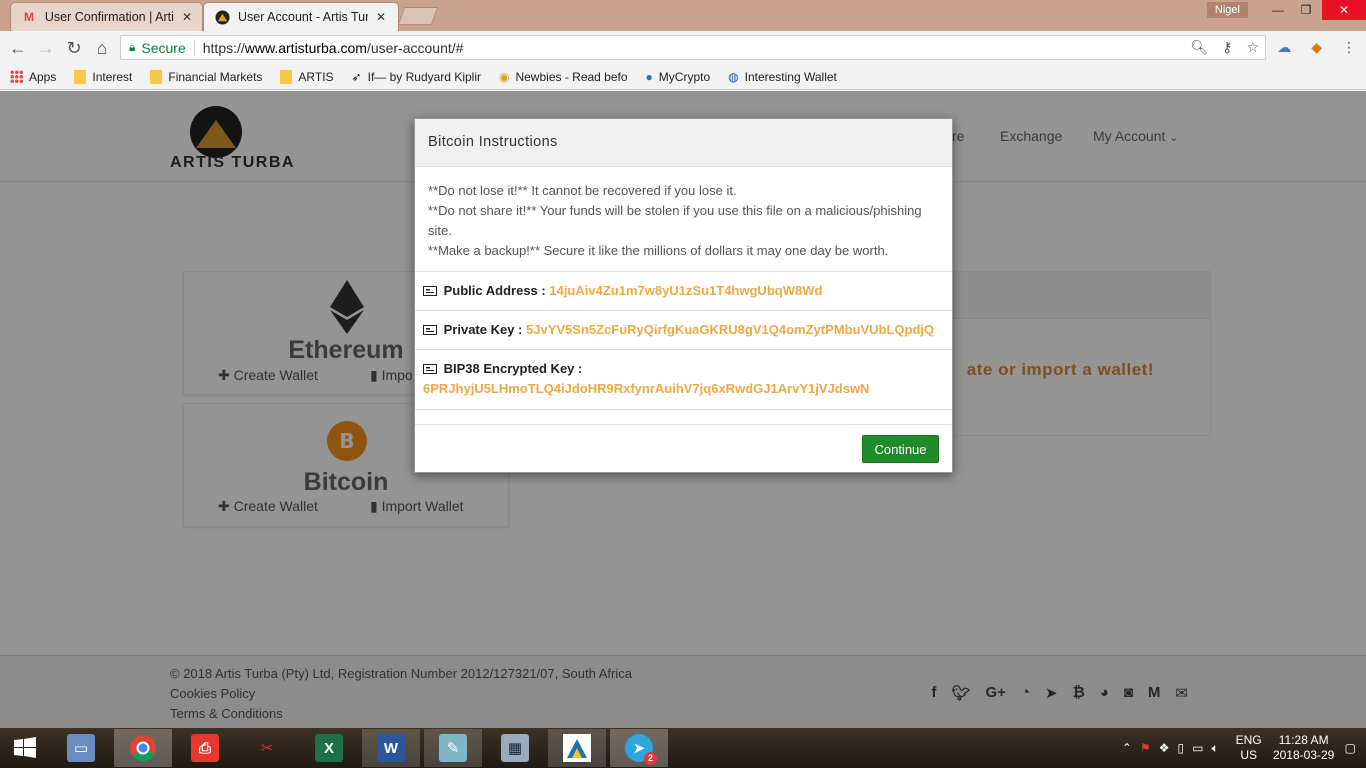  What do you see at coordinates (102, 48) in the screenshot?
I see `home-icon: ⌂` at bounding box center [102, 48].